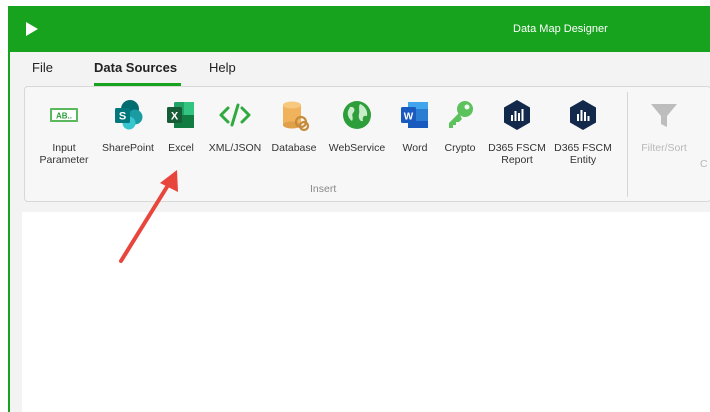  What do you see at coordinates (235, 135) in the screenshot?
I see `xml-json-button: XML/JSON` at bounding box center [235, 135].